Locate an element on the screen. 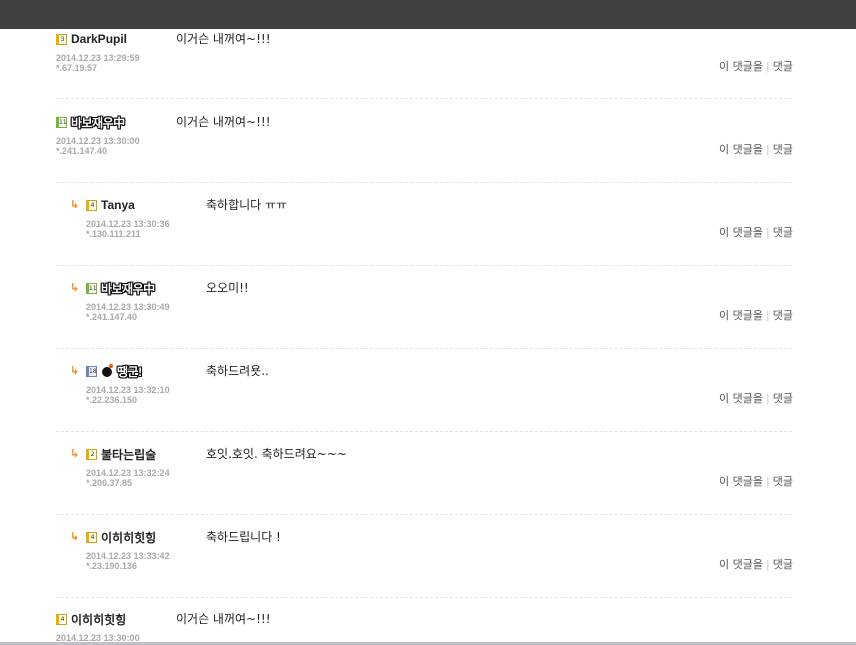 The width and height of the screenshot is (856, 645). comment-text: 축하드립니다 ! is located at coordinates (243, 537).